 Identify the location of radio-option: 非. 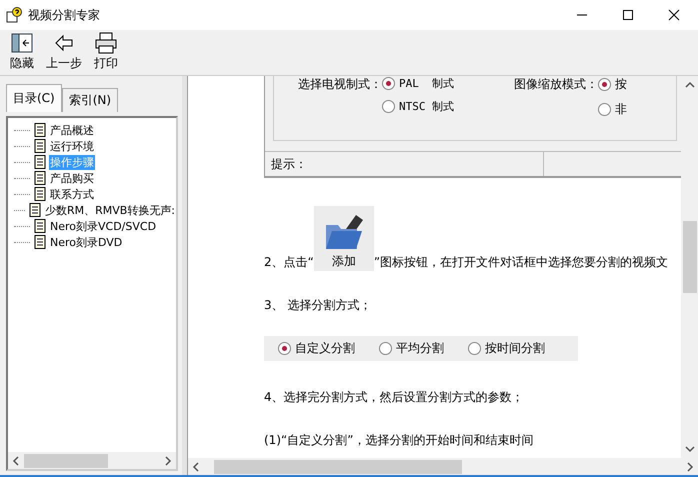
(613, 109).